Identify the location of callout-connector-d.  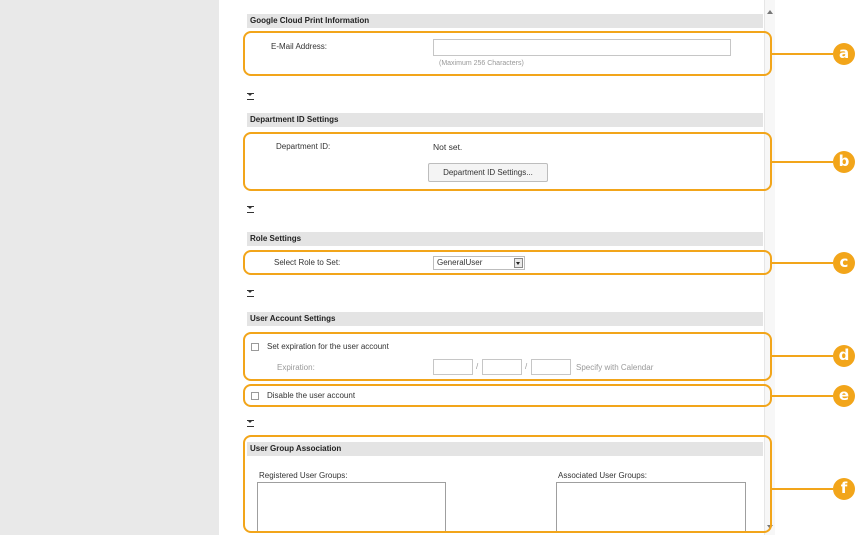
(802, 356).